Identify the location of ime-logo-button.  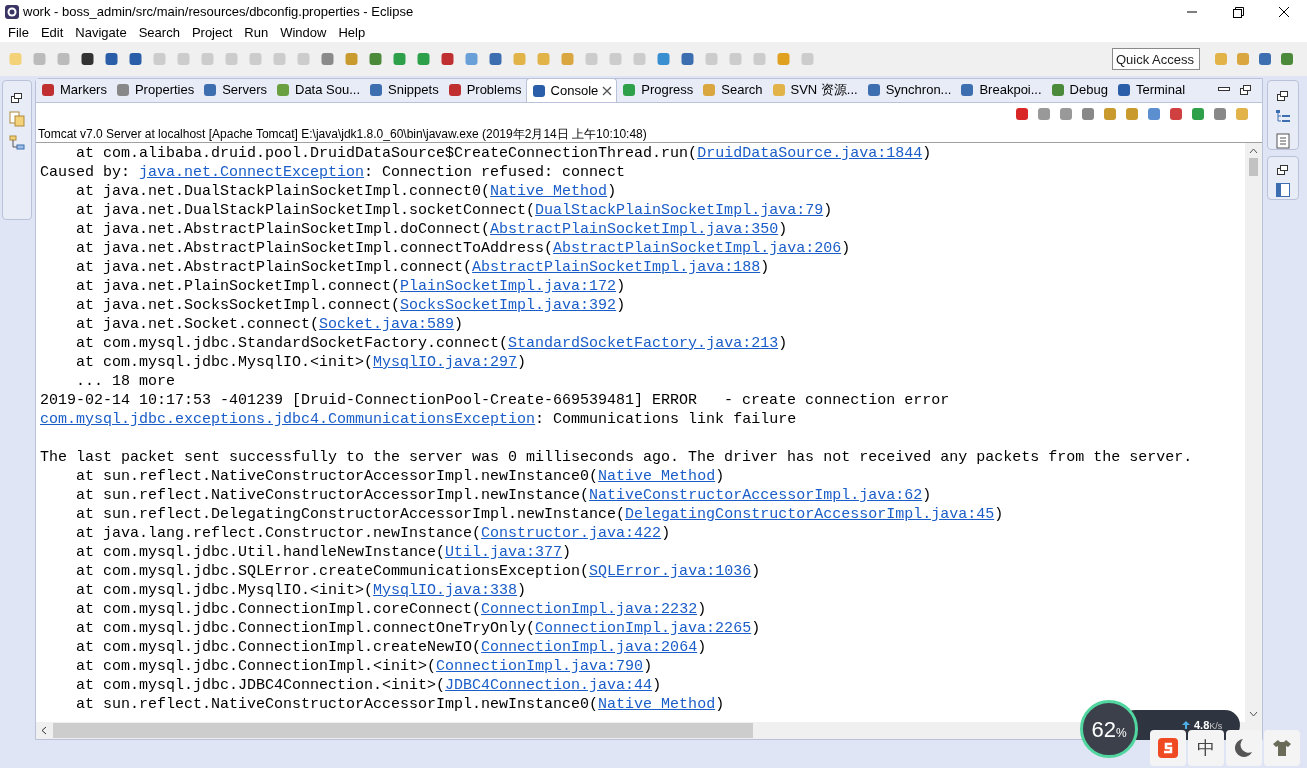
(1168, 748).